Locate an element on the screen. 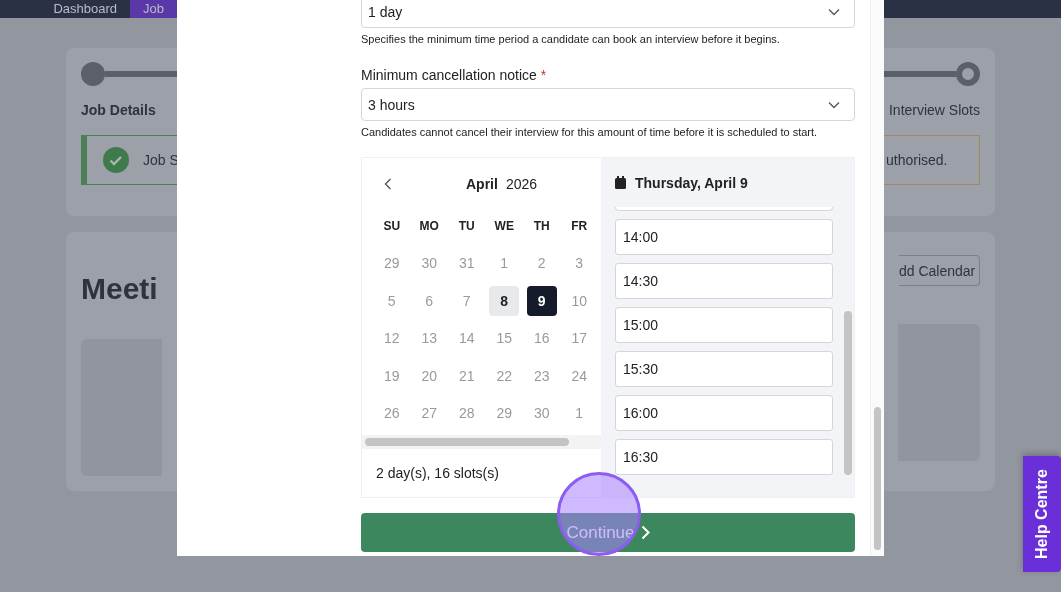 This screenshot has width=1061, height=592. chevron-right-icon is located at coordinates (645, 532).